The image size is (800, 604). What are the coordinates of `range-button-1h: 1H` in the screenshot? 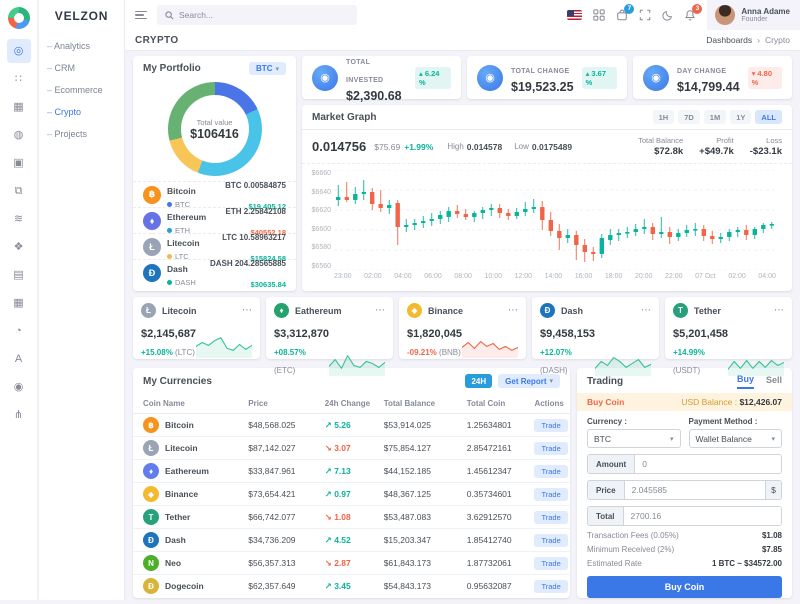 It's located at (664, 117).